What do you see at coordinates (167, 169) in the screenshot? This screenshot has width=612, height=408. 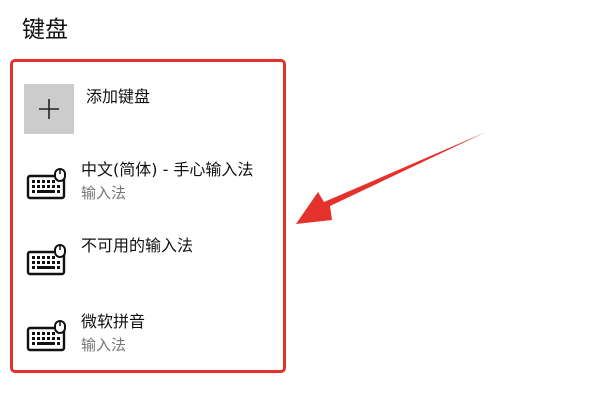 I see `keyboard-title: 中文(简体) - 手心输入法` at bounding box center [167, 169].